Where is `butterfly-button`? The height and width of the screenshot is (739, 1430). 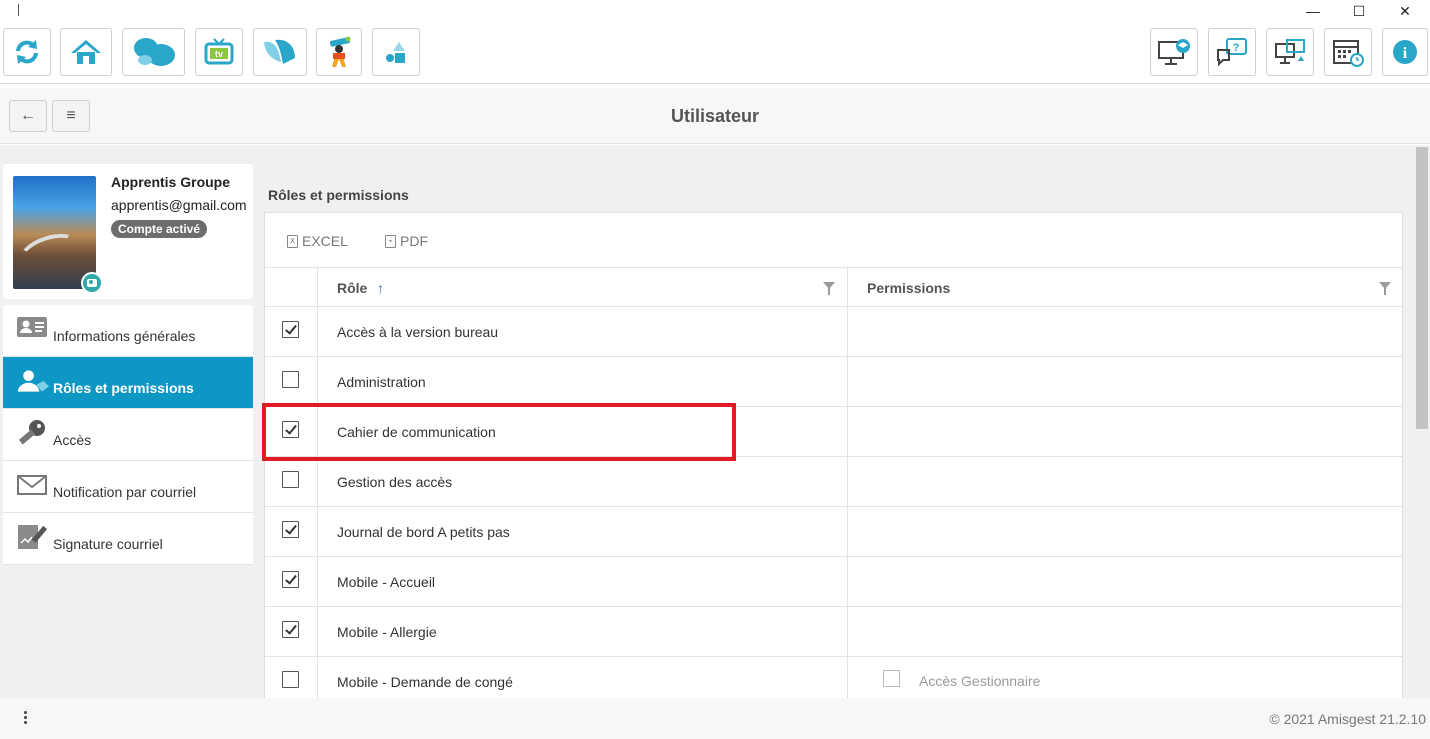 butterfly-button is located at coordinates (153, 52).